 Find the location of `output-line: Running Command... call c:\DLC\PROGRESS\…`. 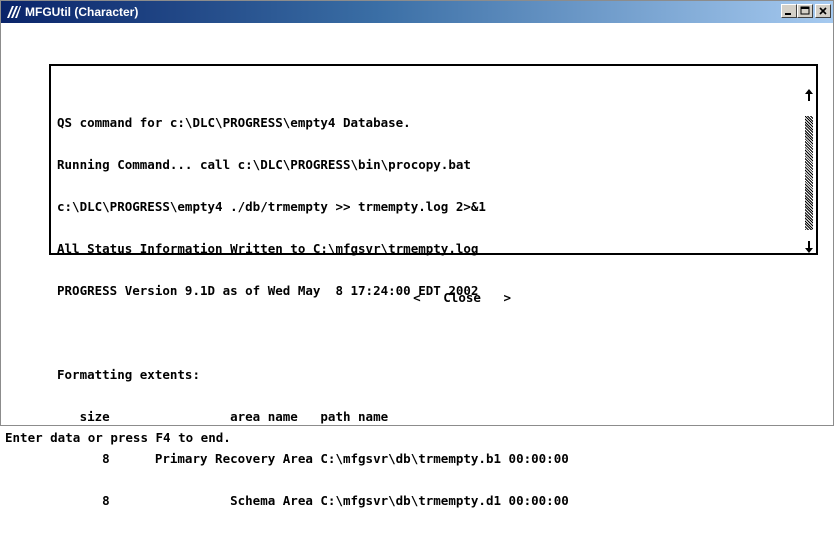

output-line: Running Command... call c:\DLC\PROGRESS\… is located at coordinates (264, 164).